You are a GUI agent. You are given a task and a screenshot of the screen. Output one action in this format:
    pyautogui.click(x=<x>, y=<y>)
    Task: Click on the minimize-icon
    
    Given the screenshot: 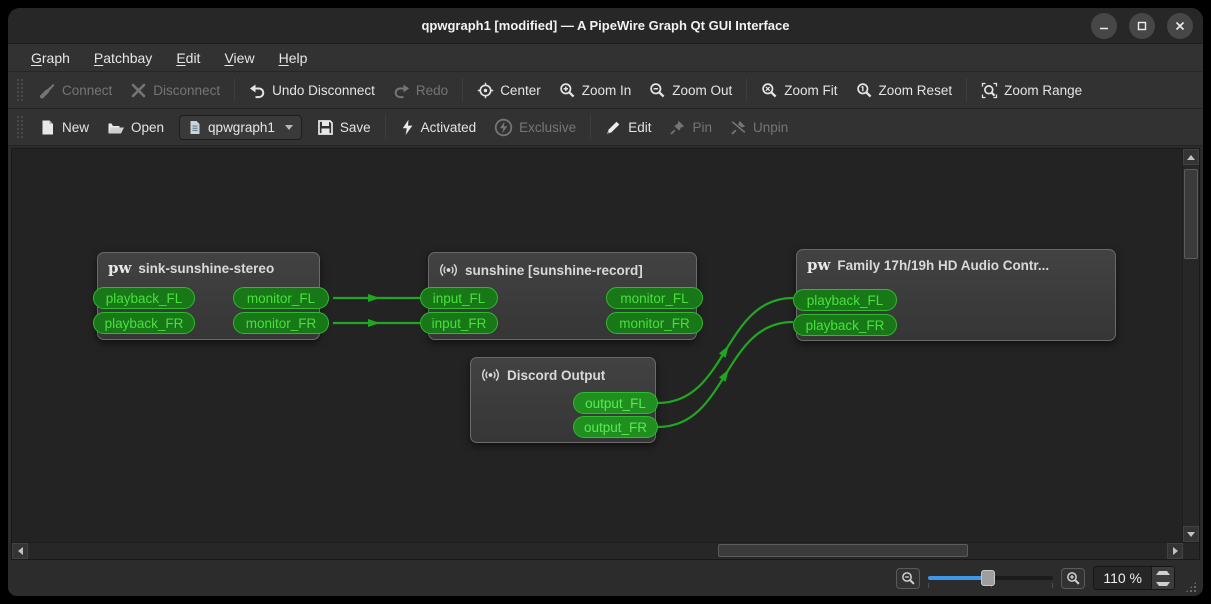 What is the action you would take?
    pyautogui.click(x=1104, y=28)
    